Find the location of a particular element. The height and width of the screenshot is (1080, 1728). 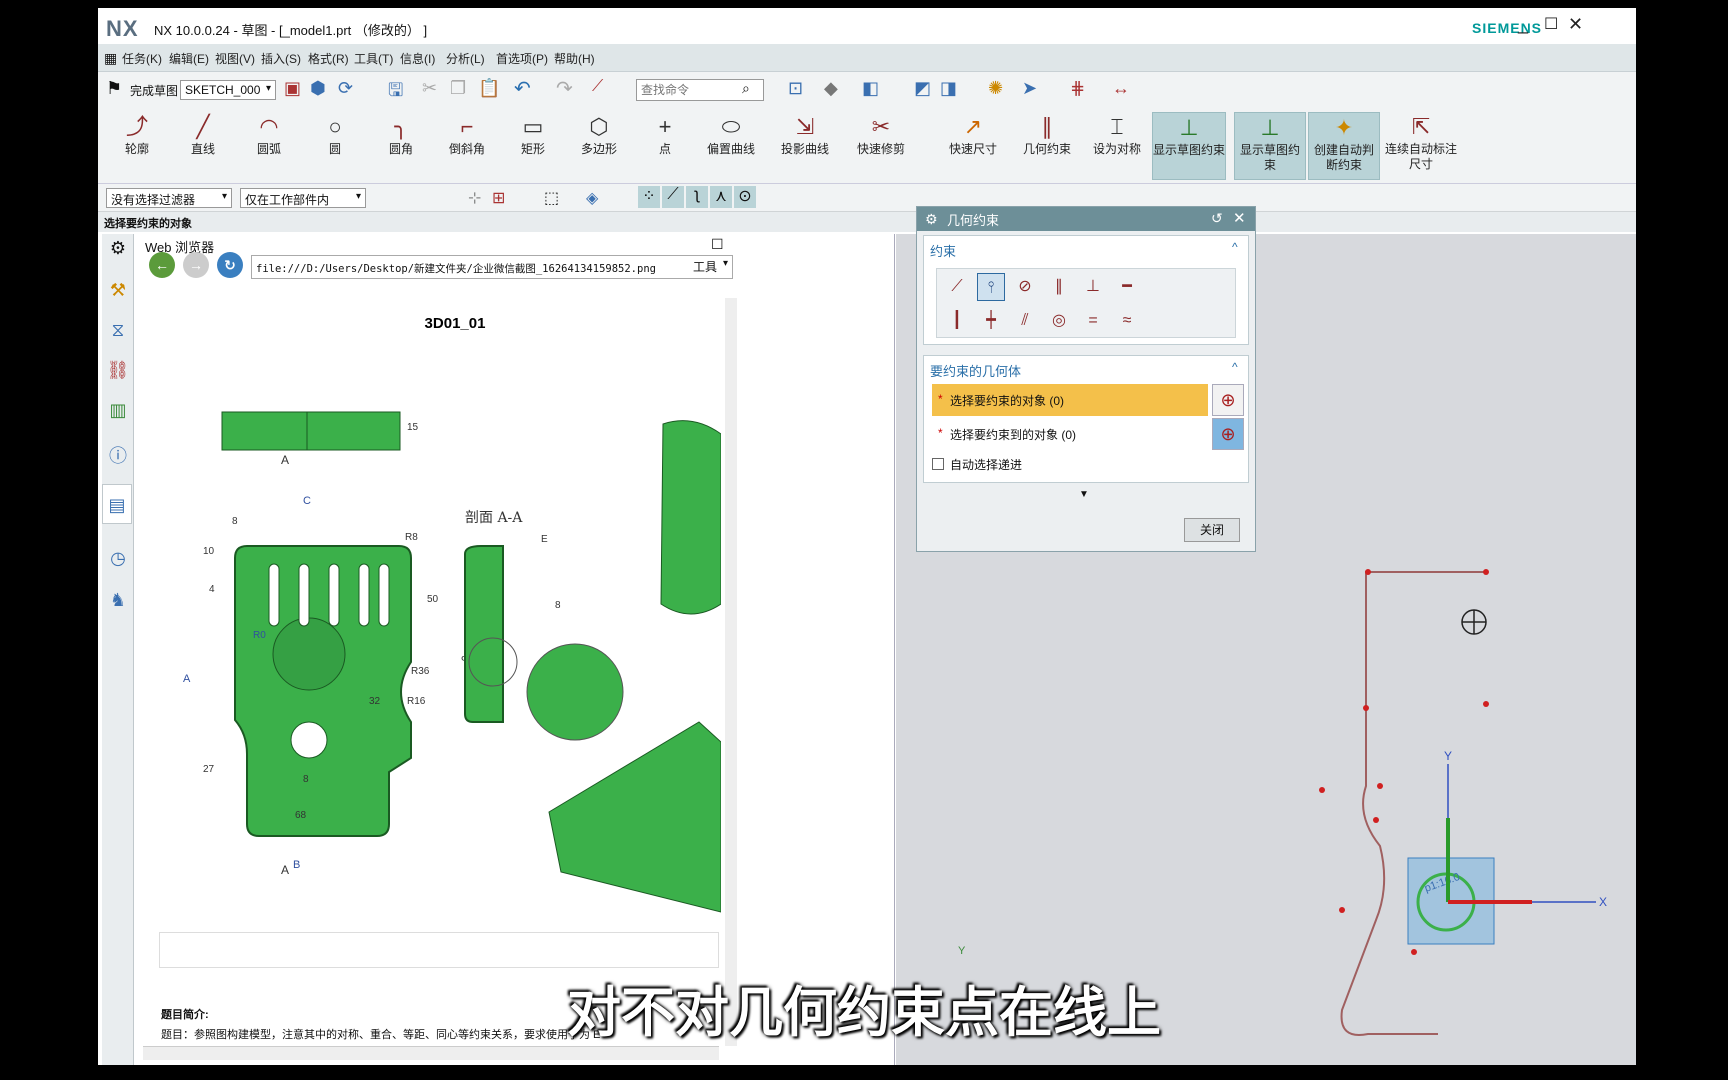

midpoint-constraint-icon: ┿ is located at coordinates (991, 321).